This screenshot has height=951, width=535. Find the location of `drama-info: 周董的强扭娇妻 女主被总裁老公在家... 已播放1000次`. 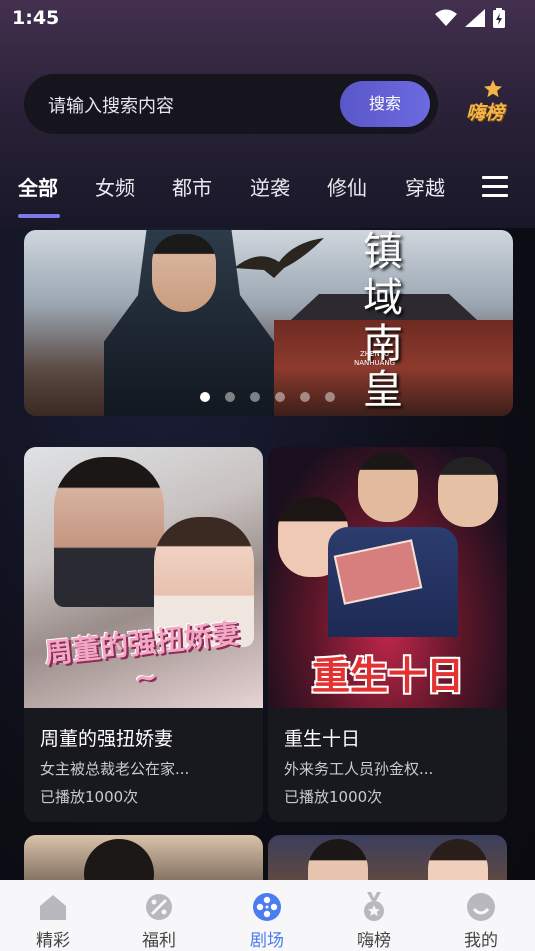

drama-info: 周董的强扭娇妻 女主被总裁老公在家... 已播放1000次 is located at coordinates (143, 765).